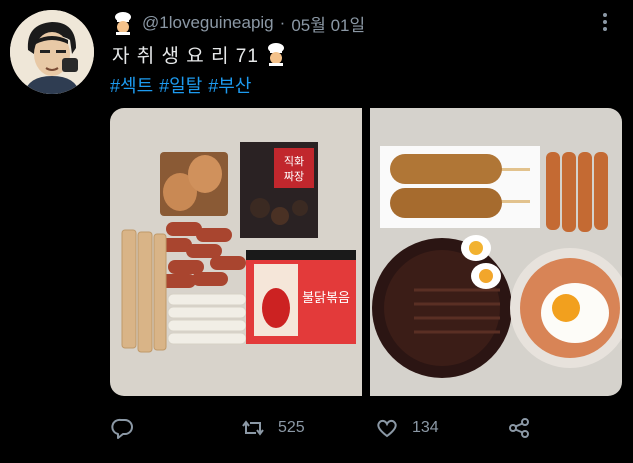 The height and width of the screenshot is (463, 633). What do you see at coordinates (326, 298) in the screenshot?
I see `svg-text: 불닭볶음` at bounding box center [326, 298].